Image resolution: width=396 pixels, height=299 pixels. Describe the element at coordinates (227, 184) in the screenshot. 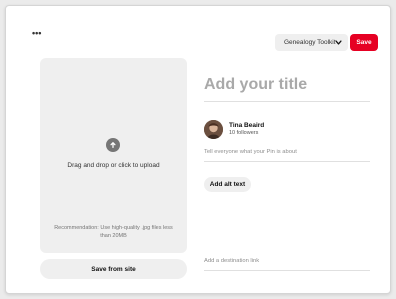

I see `add-alt-text-button: Add alt text` at that location.